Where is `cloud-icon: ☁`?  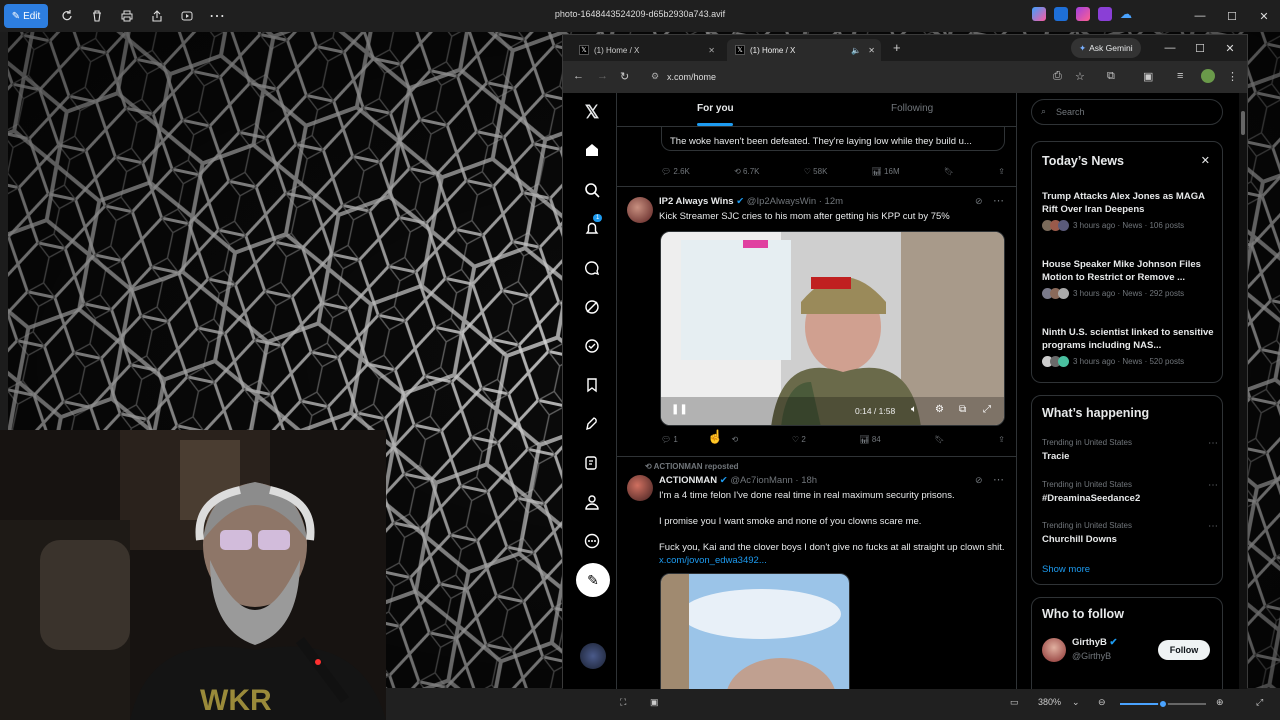 cloud-icon: ☁ is located at coordinates (1127, 14).